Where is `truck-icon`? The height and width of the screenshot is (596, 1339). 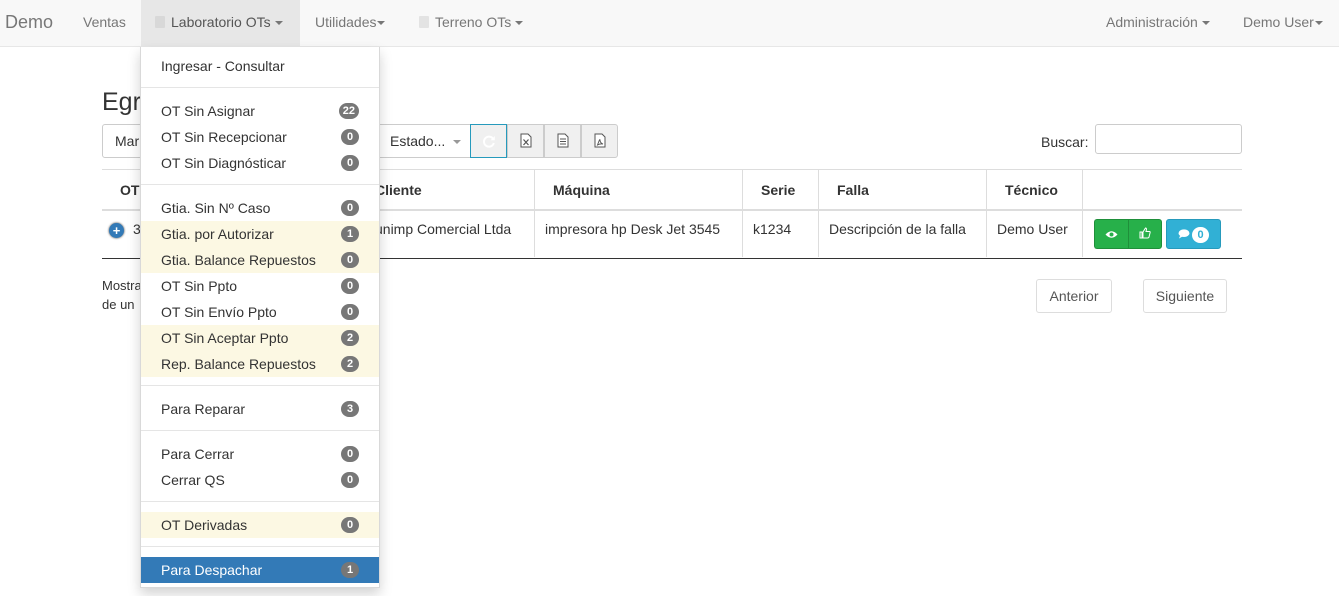
truck-icon is located at coordinates (424, 22).